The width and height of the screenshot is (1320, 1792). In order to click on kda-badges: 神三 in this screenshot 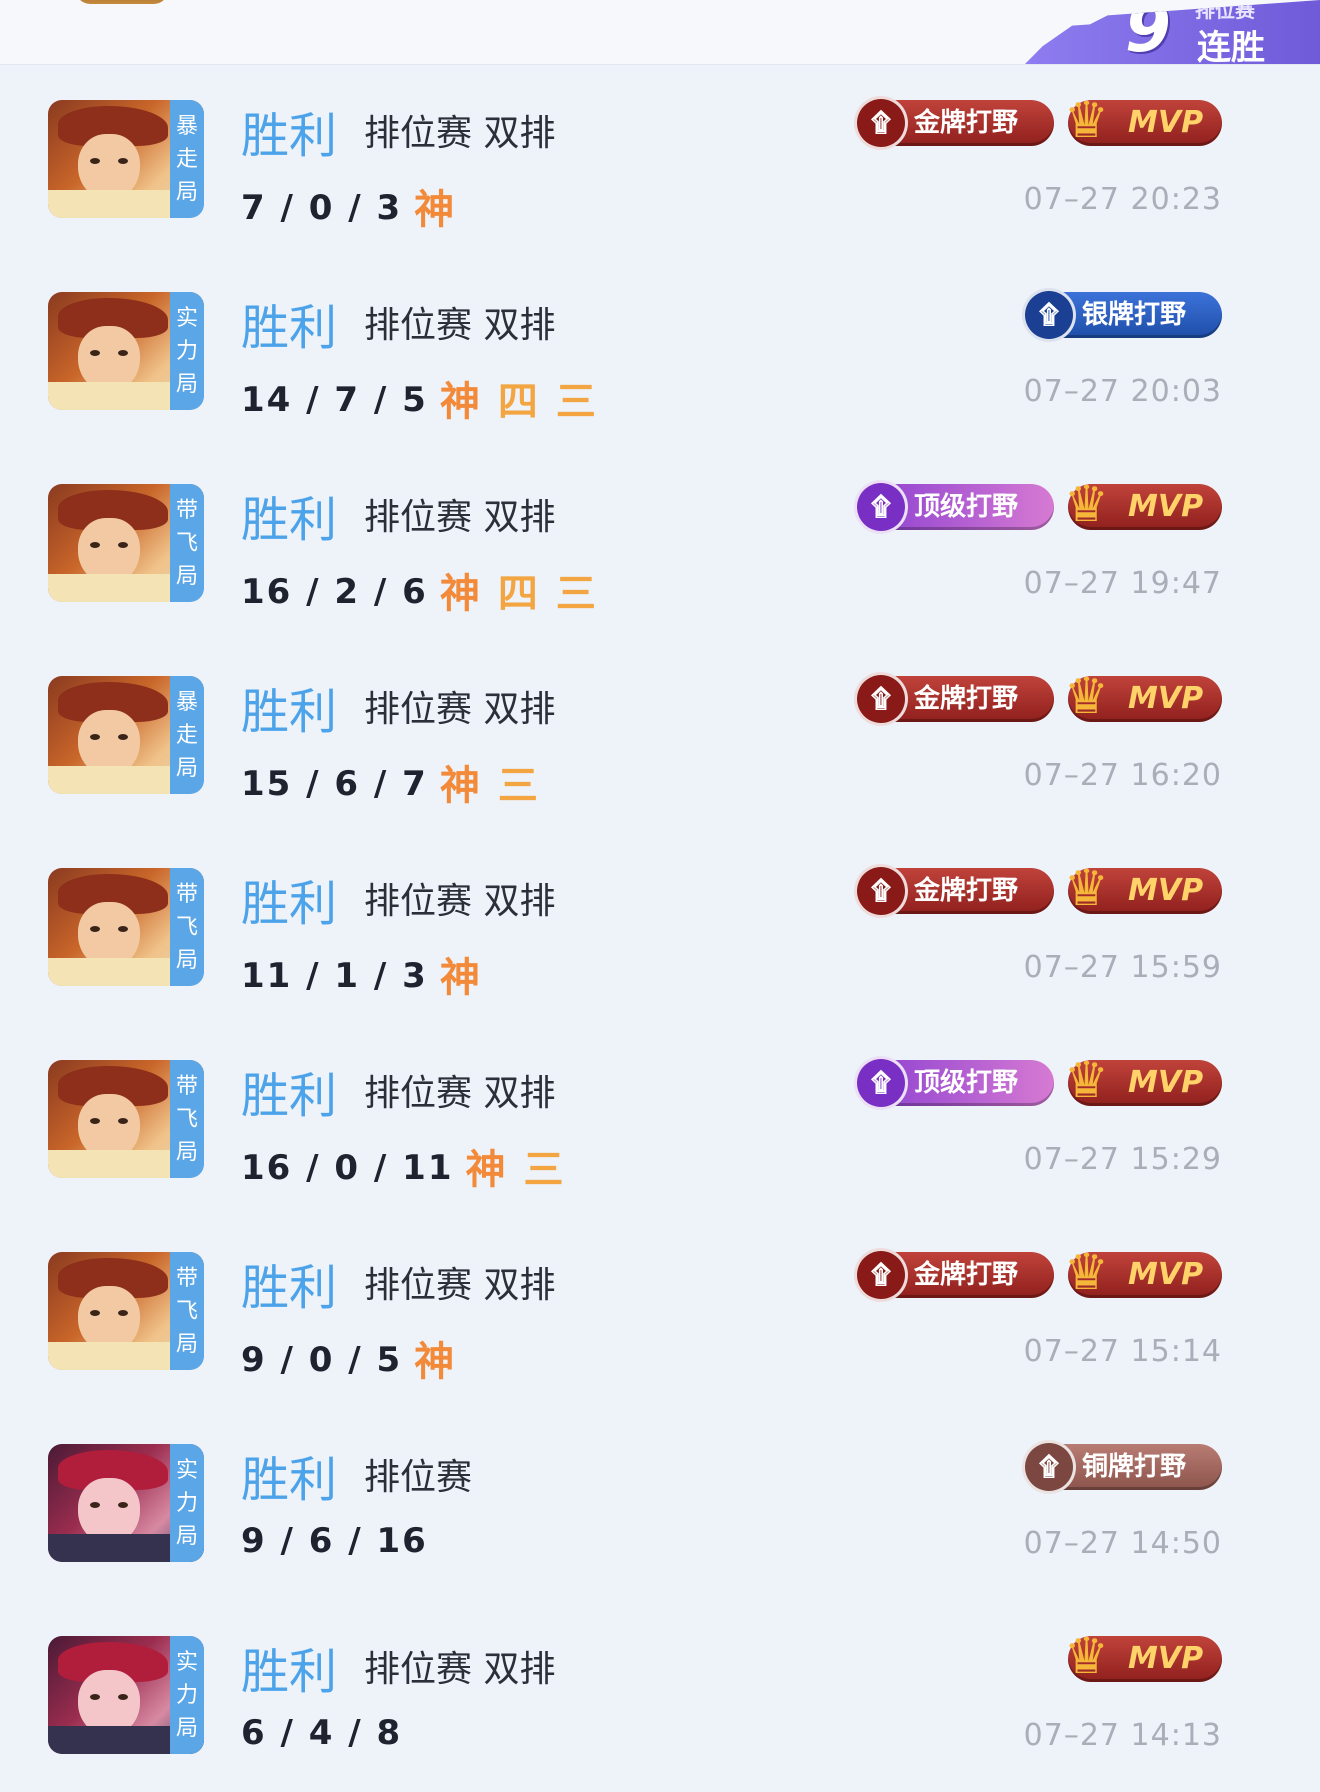, I will do `click(523, 1170)`.